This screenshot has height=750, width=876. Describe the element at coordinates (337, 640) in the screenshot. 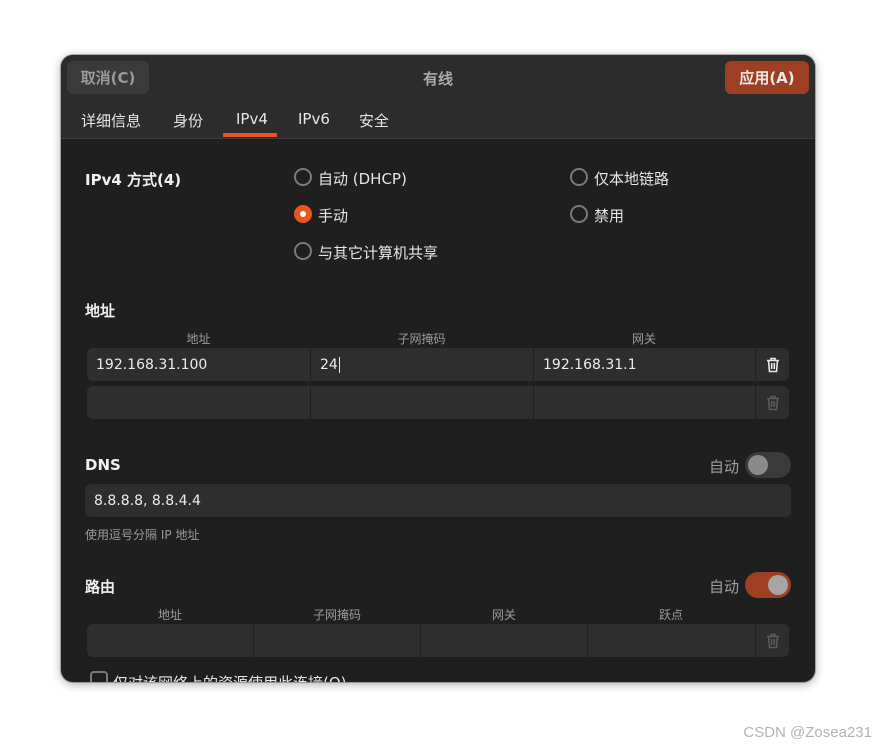

I see `route-netmask-field` at that location.